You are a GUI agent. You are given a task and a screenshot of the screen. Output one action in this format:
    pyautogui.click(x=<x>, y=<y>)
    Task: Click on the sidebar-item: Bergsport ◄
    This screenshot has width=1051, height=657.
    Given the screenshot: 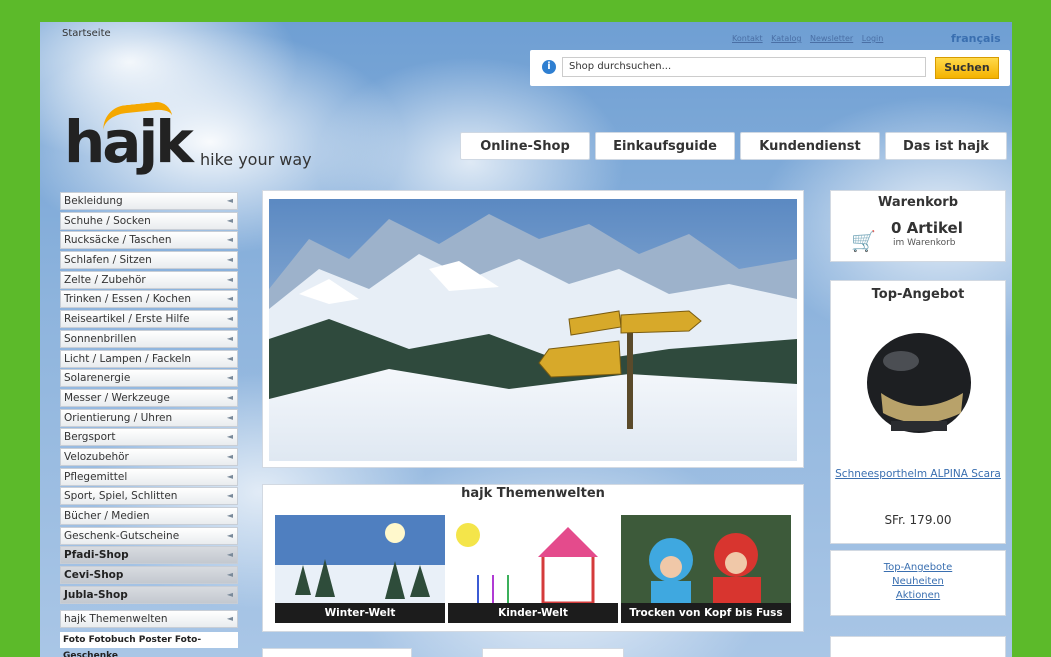 What is the action you would take?
    pyautogui.click(x=149, y=437)
    